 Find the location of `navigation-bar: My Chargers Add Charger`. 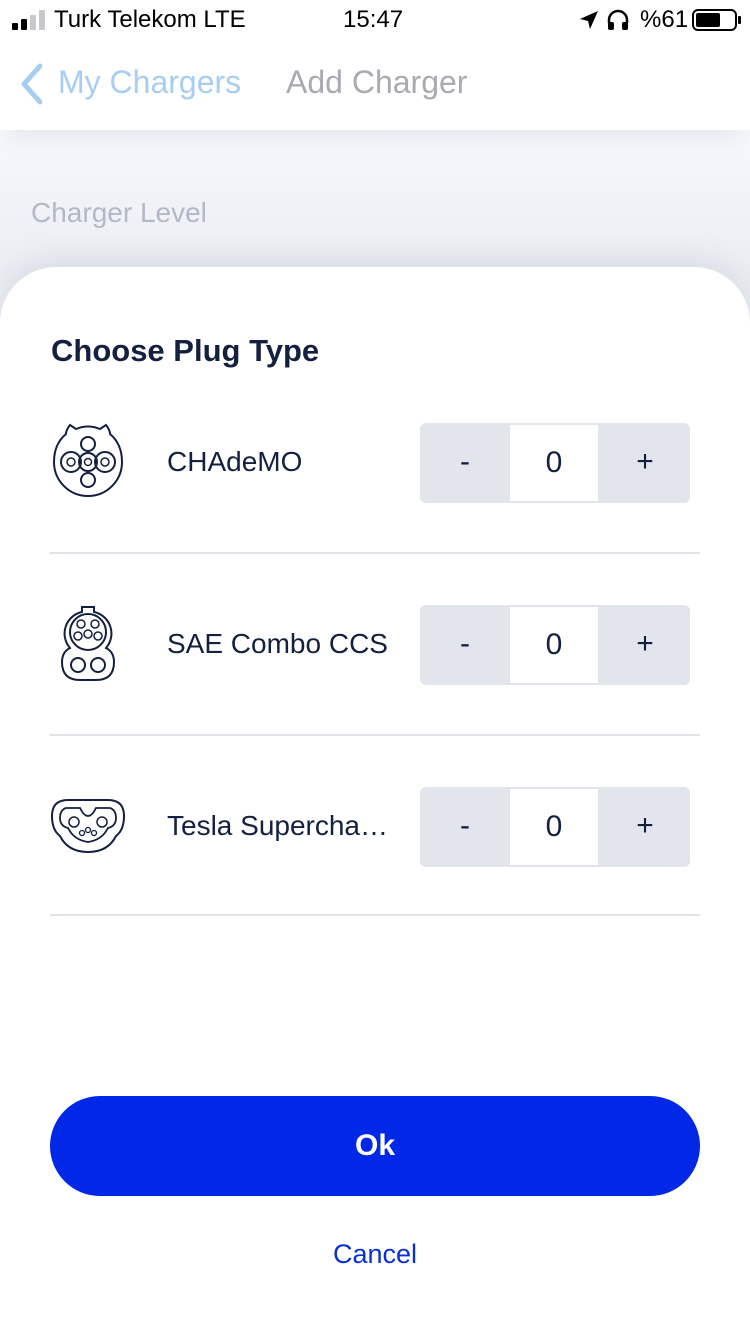

navigation-bar: My Chargers Add Charger is located at coordinates (375, 85).